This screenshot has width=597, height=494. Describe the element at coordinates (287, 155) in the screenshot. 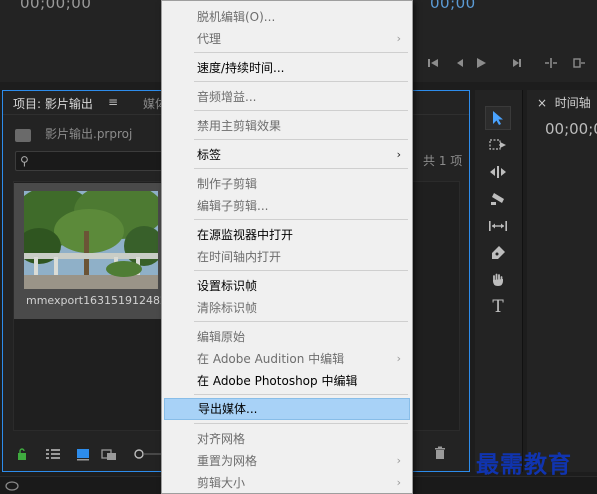

I see `menu-item-label-submenu: 标签 ›` at that location.